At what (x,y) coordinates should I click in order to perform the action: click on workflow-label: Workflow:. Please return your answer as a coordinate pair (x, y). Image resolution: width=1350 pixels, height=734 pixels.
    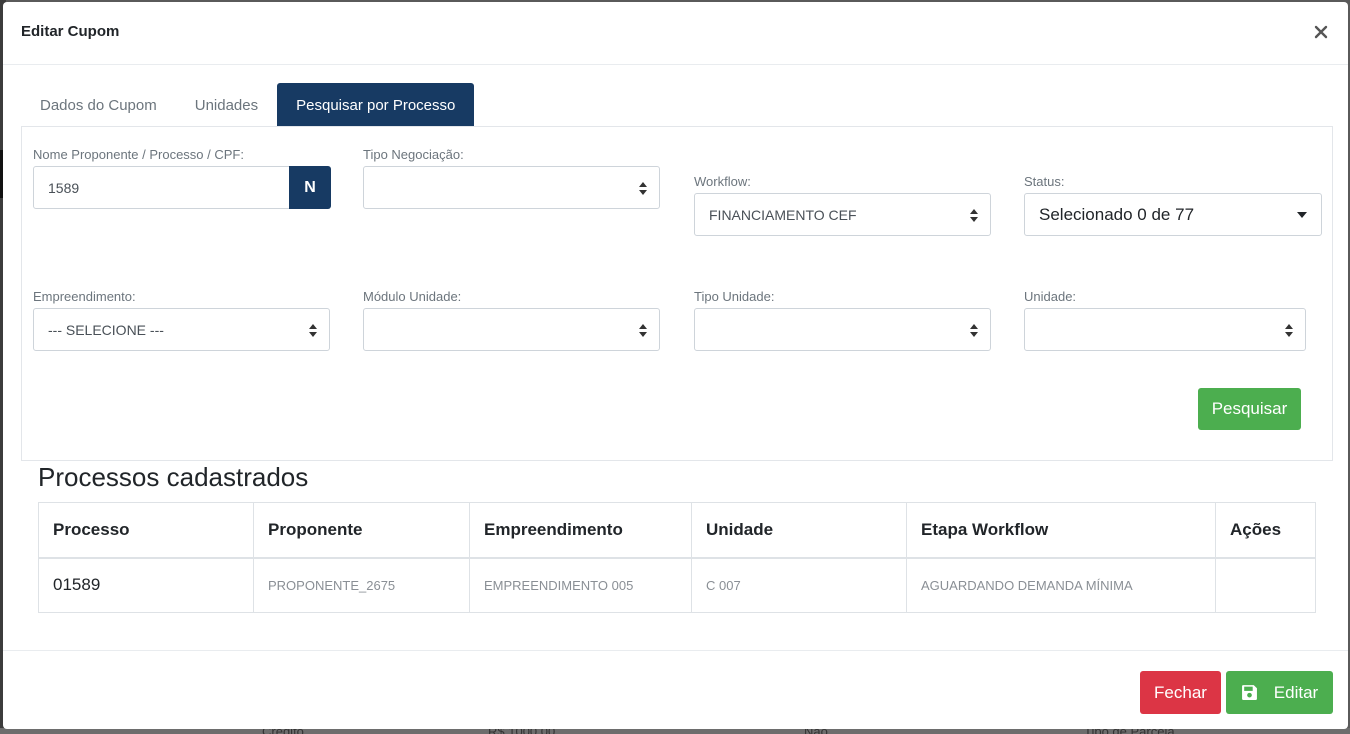
    Looking at the image, I should click on (722, 181).